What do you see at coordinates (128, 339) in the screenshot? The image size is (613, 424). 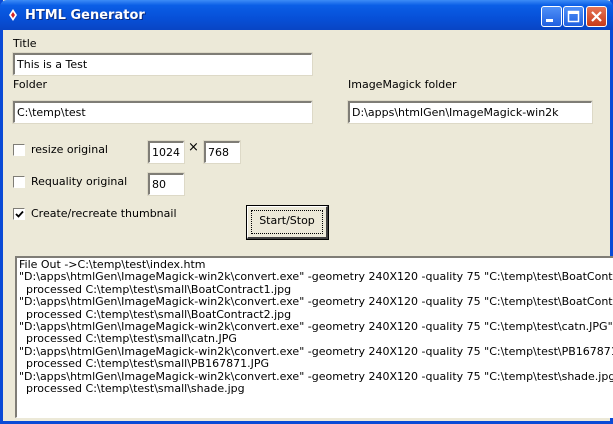 I see `log-line: processed C:\temp\test\small\catn.JPG` at bounding box center [128, 339].